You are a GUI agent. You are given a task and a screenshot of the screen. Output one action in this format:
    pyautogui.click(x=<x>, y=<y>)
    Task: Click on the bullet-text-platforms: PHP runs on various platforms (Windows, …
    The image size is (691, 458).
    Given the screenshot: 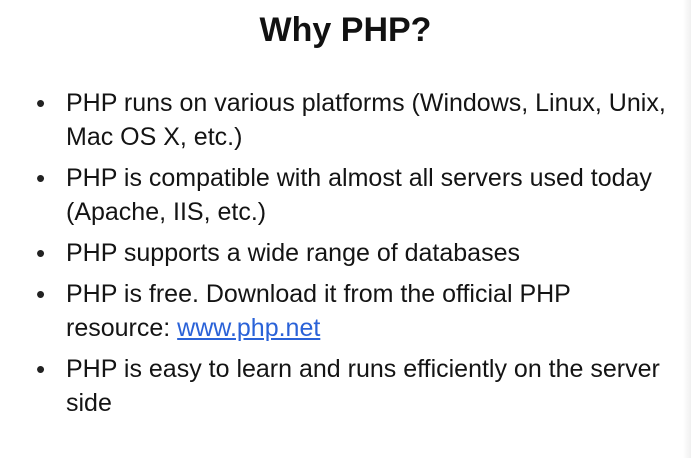 What is the action you would take?
    pyautogui.click(x=366, y=120)
    